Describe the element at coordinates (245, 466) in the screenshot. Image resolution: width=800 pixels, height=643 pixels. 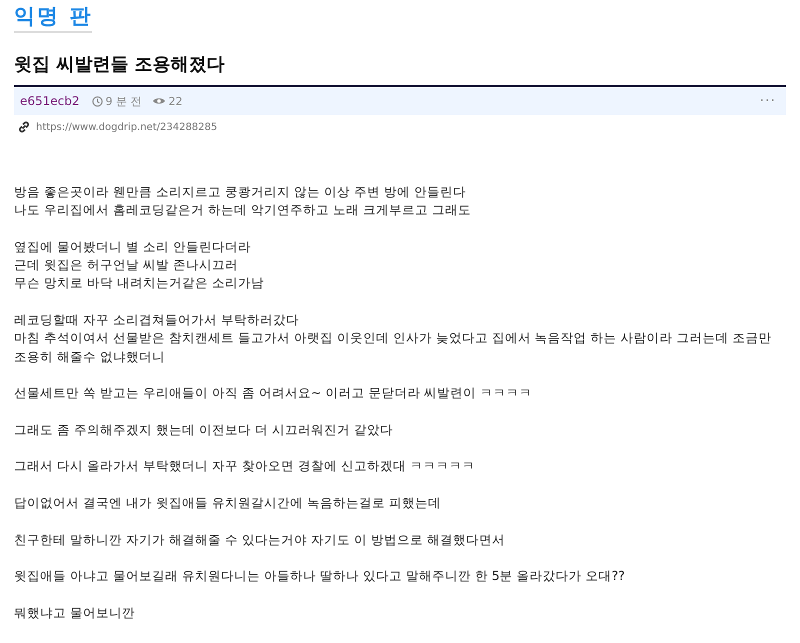
I see `body-text: 그래서 다시 올라가서 부탁했더니 자꾸 찾아오면 경찰에 신고하겠대 ㅋㅋㅋㅋㅋ` at that location.